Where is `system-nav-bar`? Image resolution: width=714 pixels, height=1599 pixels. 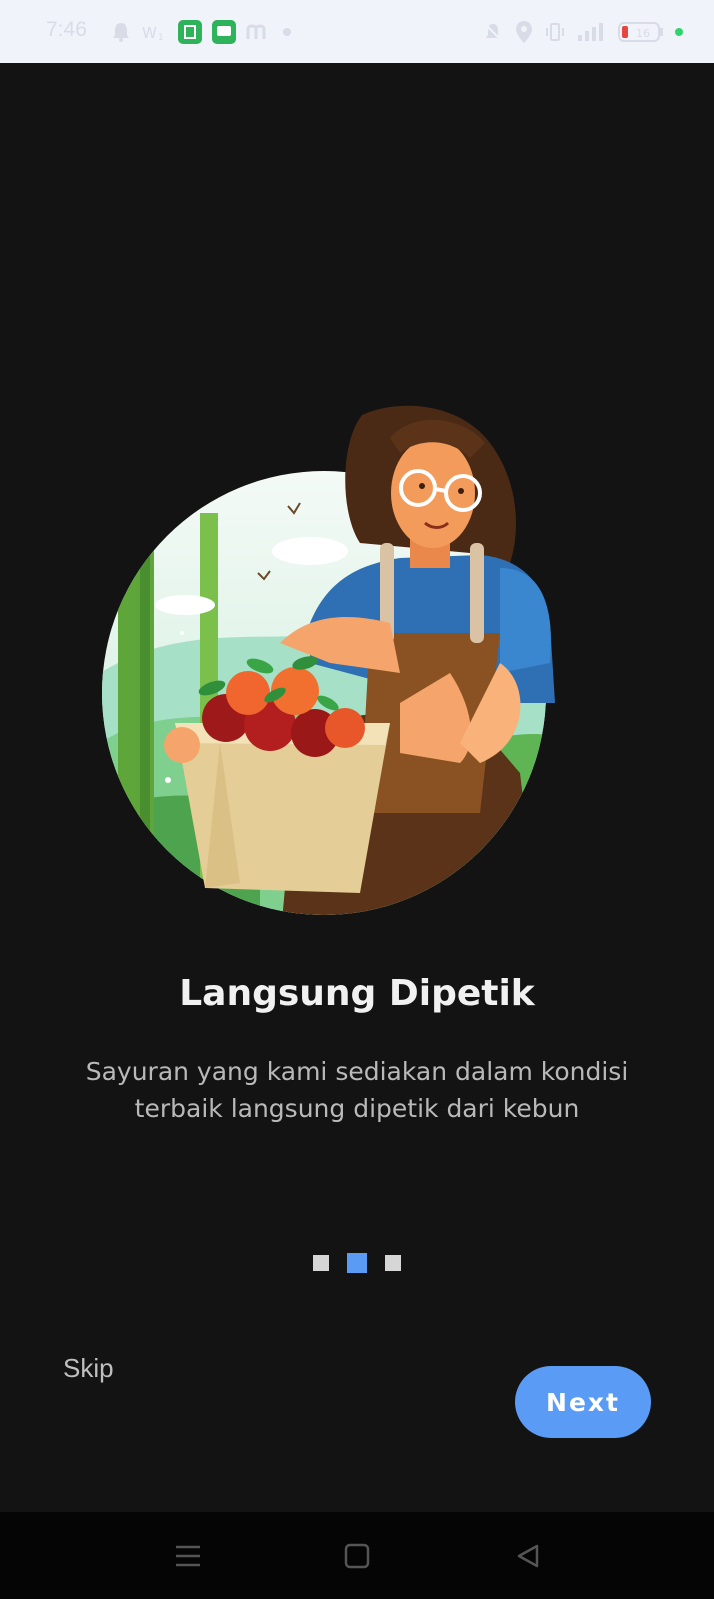
system-nav-bar is located at coordinates (357, 1555).